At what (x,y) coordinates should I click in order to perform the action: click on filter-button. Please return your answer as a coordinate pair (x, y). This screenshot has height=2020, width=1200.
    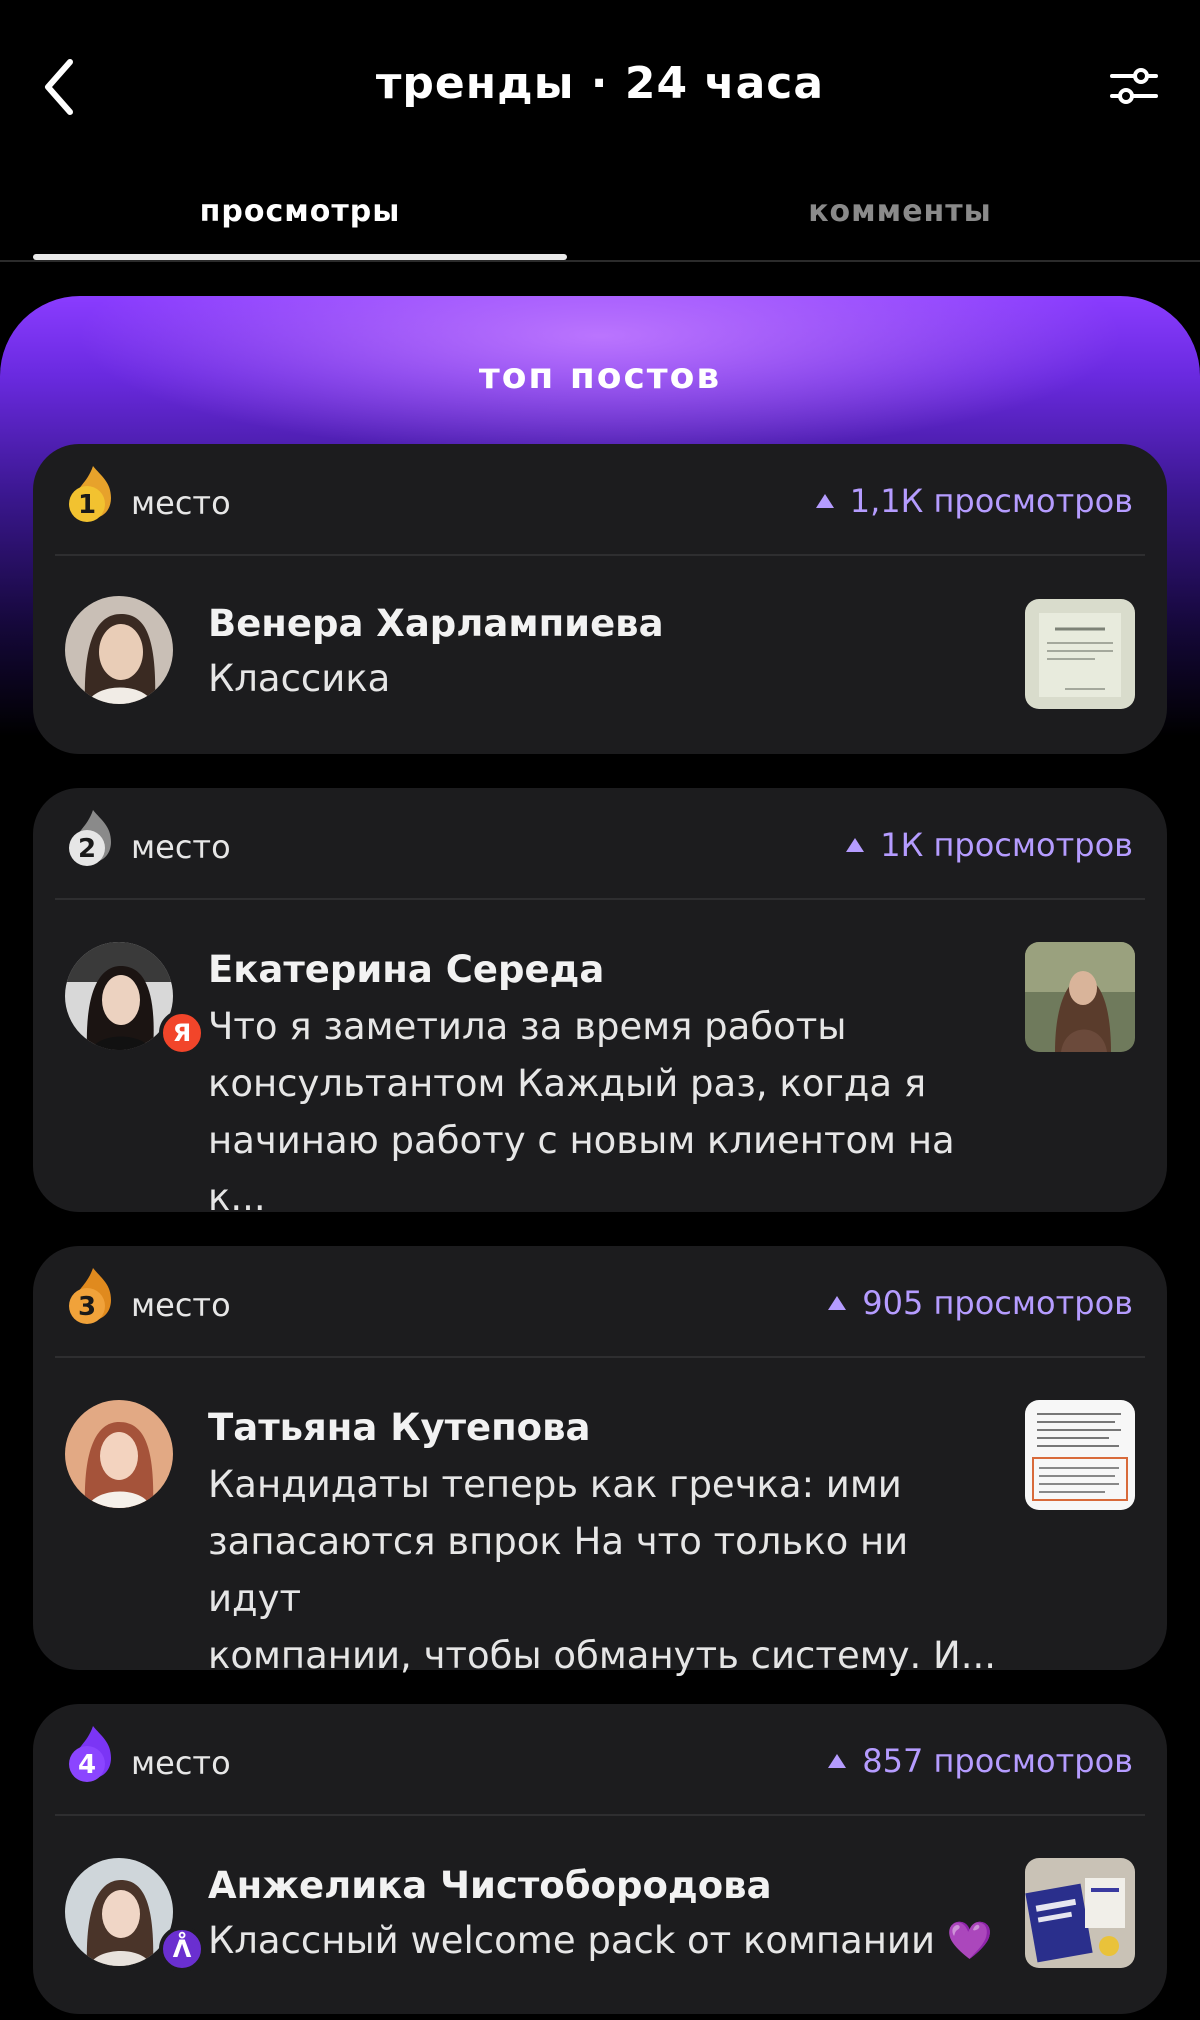
    Looking at the image, I should click on (1134, 86).